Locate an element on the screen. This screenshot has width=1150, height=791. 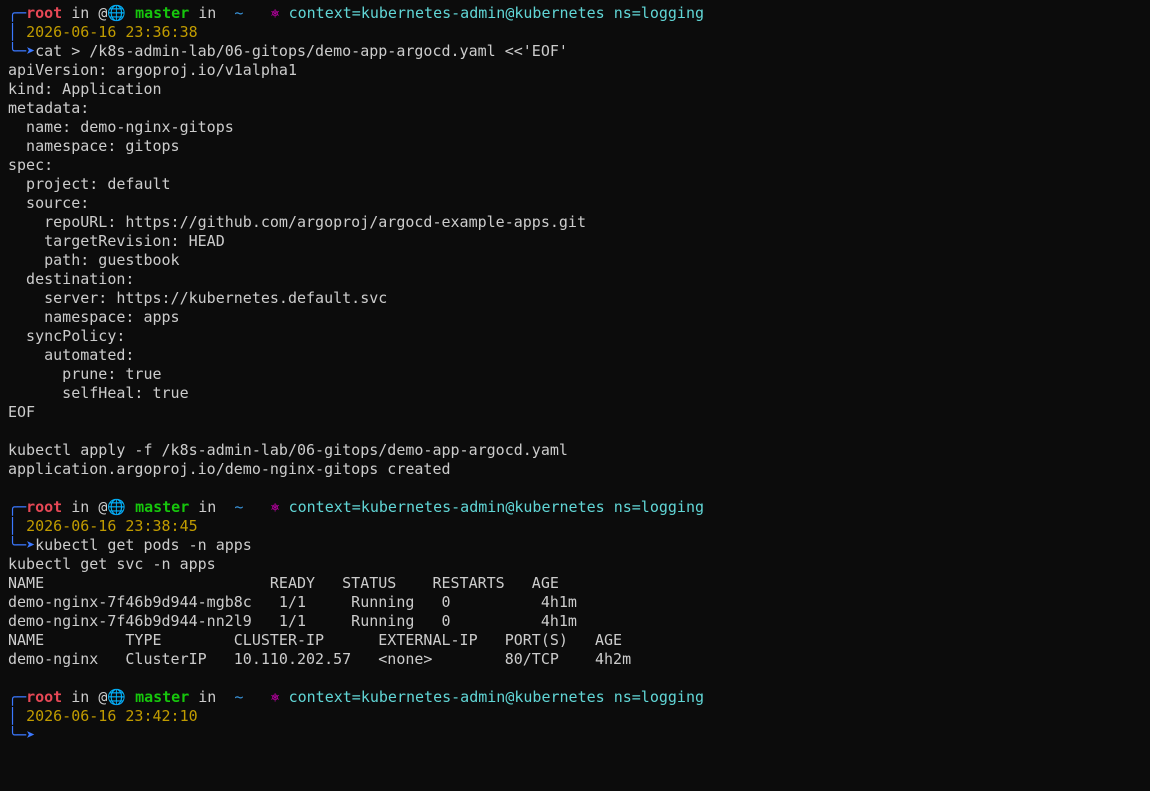
prompt-timestamp: 2026-06-16 23:42:10 is located at coordinates (112, 716).